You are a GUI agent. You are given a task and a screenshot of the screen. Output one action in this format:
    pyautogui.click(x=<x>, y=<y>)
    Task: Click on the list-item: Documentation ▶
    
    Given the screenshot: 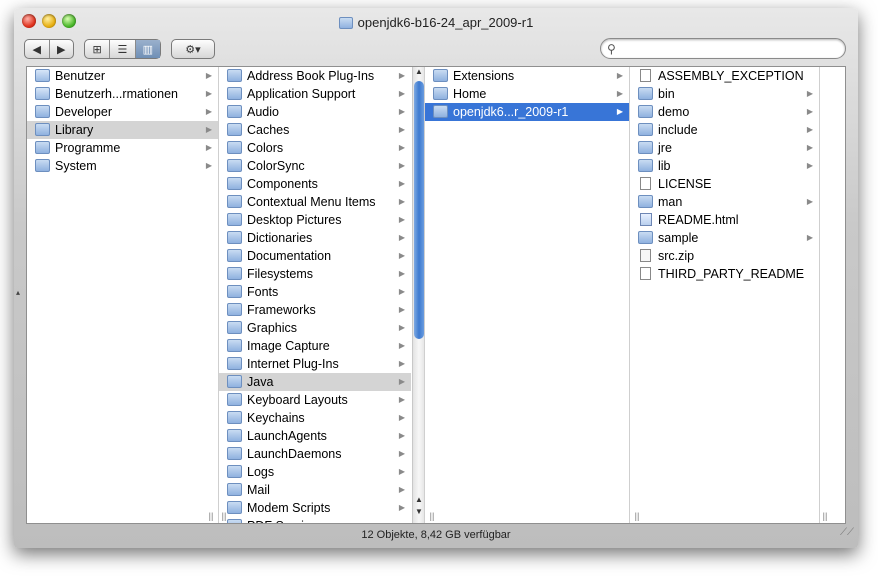 What is the action you would take?
    pyautogui.click(x=315, y=256)
    